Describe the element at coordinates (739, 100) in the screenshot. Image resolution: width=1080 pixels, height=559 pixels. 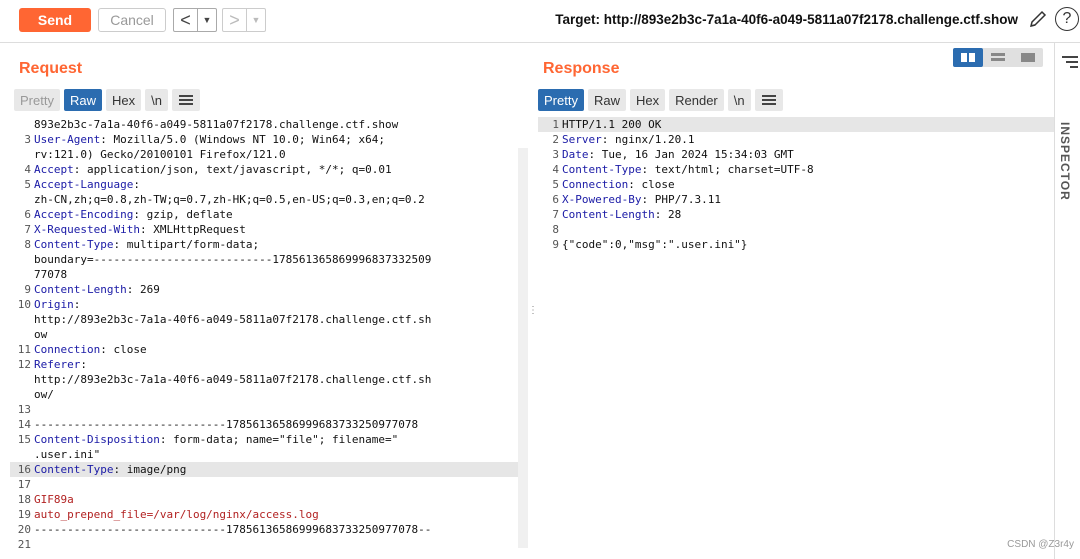
I see `response-tab-newline: \n` at that location.